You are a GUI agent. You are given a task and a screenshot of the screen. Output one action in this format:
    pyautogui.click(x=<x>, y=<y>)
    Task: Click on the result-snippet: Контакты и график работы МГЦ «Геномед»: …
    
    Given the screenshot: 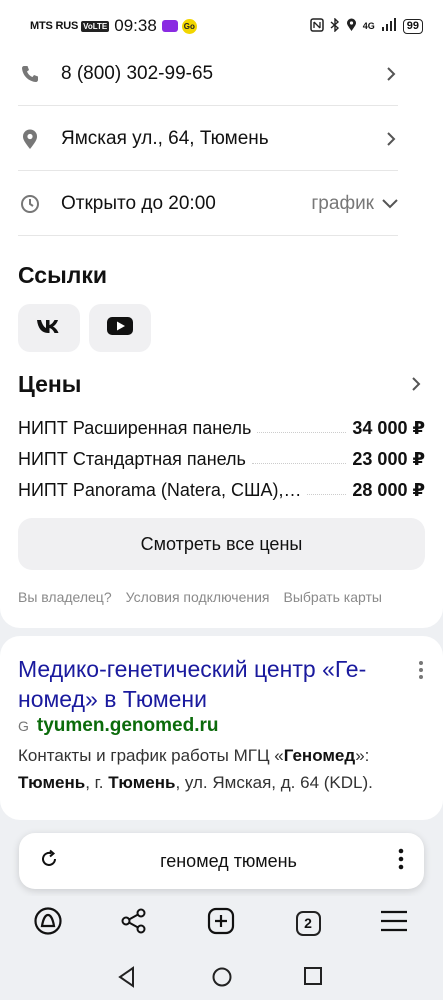 What is the action you would take?
    pyautogui.click(x=223, y=769)
    